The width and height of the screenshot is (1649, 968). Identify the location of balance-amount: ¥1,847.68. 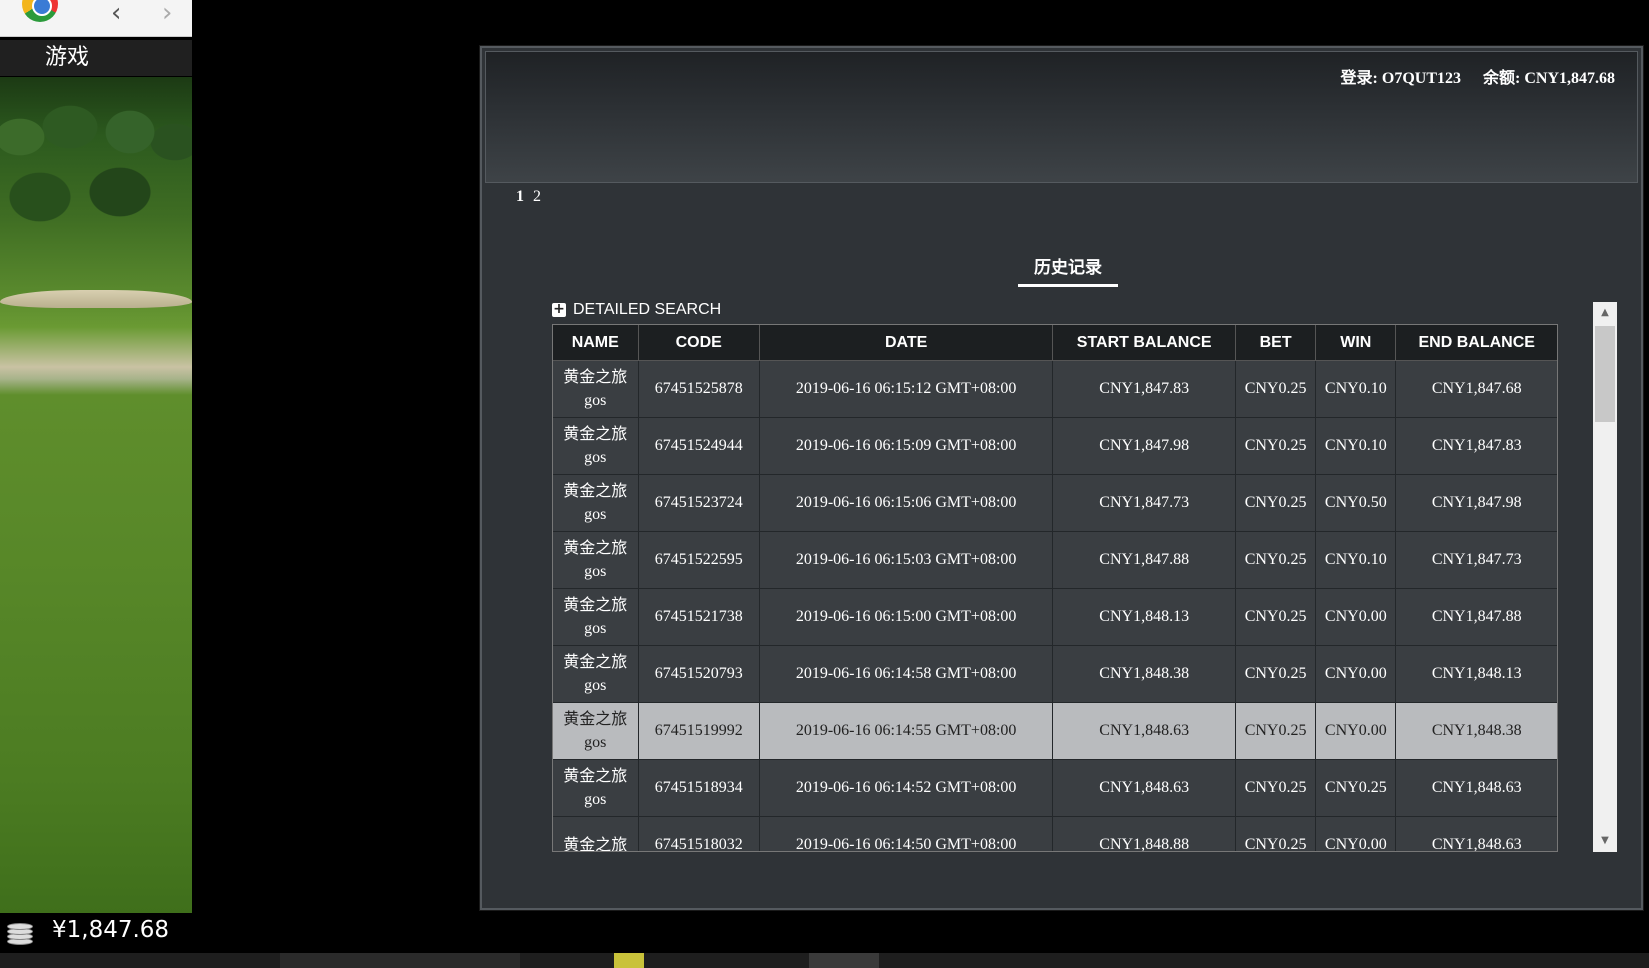
(111, 930).